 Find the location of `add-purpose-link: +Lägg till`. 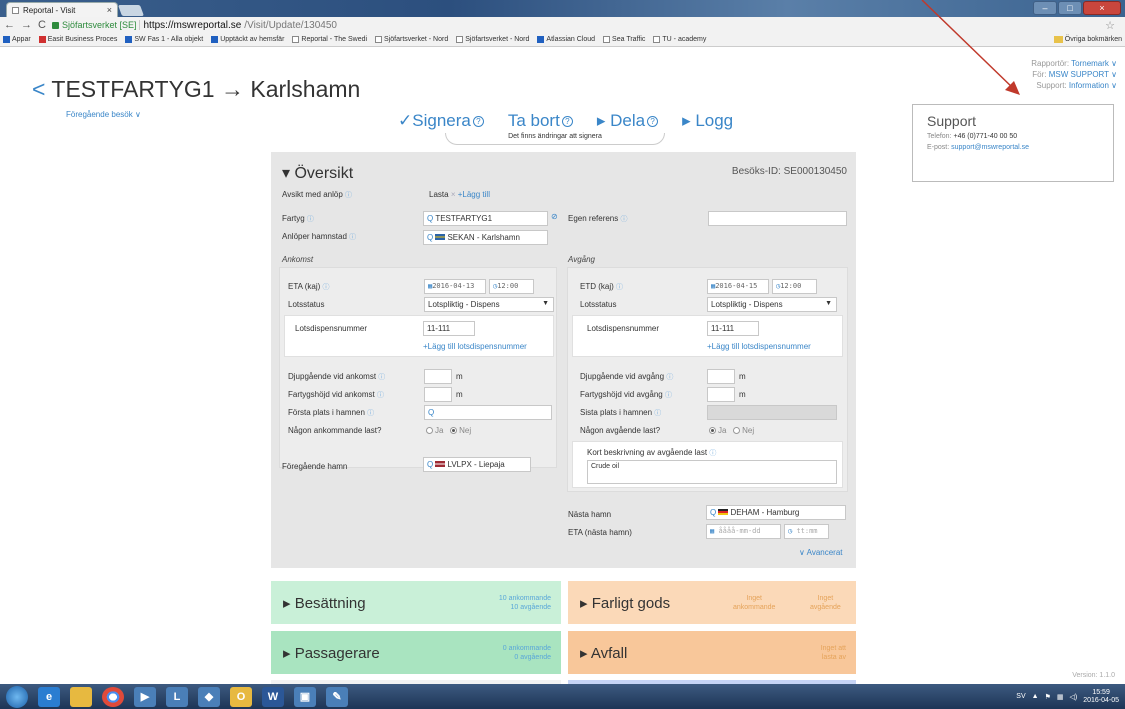

add-purpose-link: +Lägg till is located at coordinates (474, 194).